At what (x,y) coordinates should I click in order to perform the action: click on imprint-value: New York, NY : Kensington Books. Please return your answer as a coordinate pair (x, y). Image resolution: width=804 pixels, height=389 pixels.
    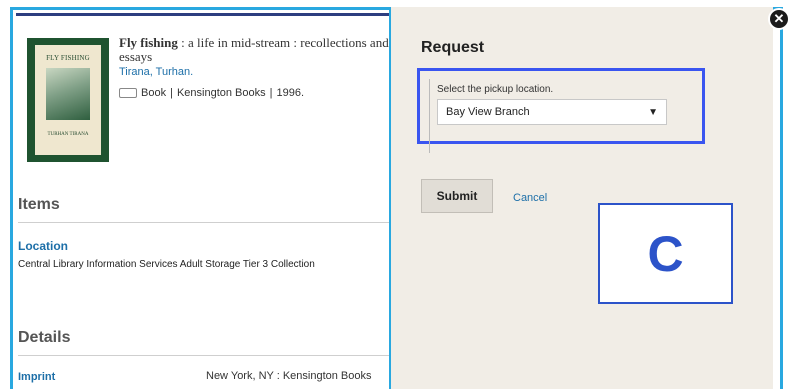
    Looking at the image, I should click on (289, 376).